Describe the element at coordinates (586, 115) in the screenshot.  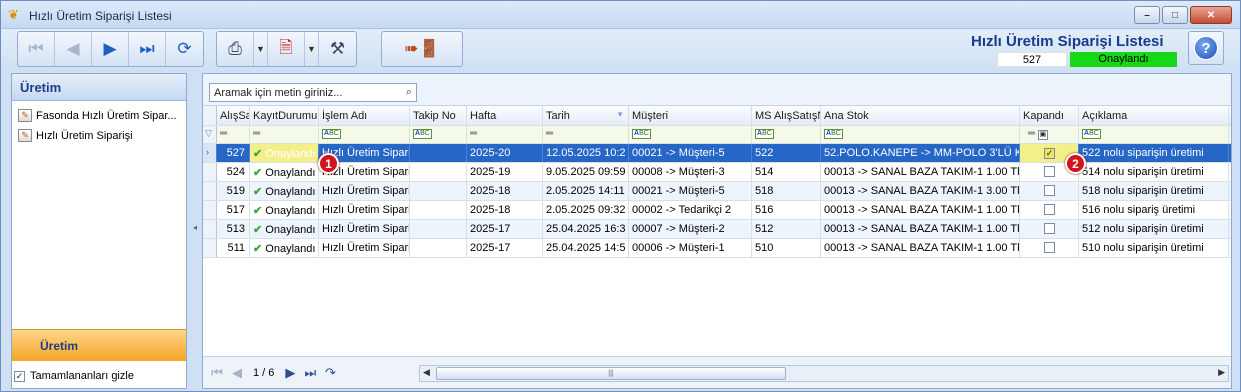
I see `column-header-sorted: Tarih ▼` at that location.